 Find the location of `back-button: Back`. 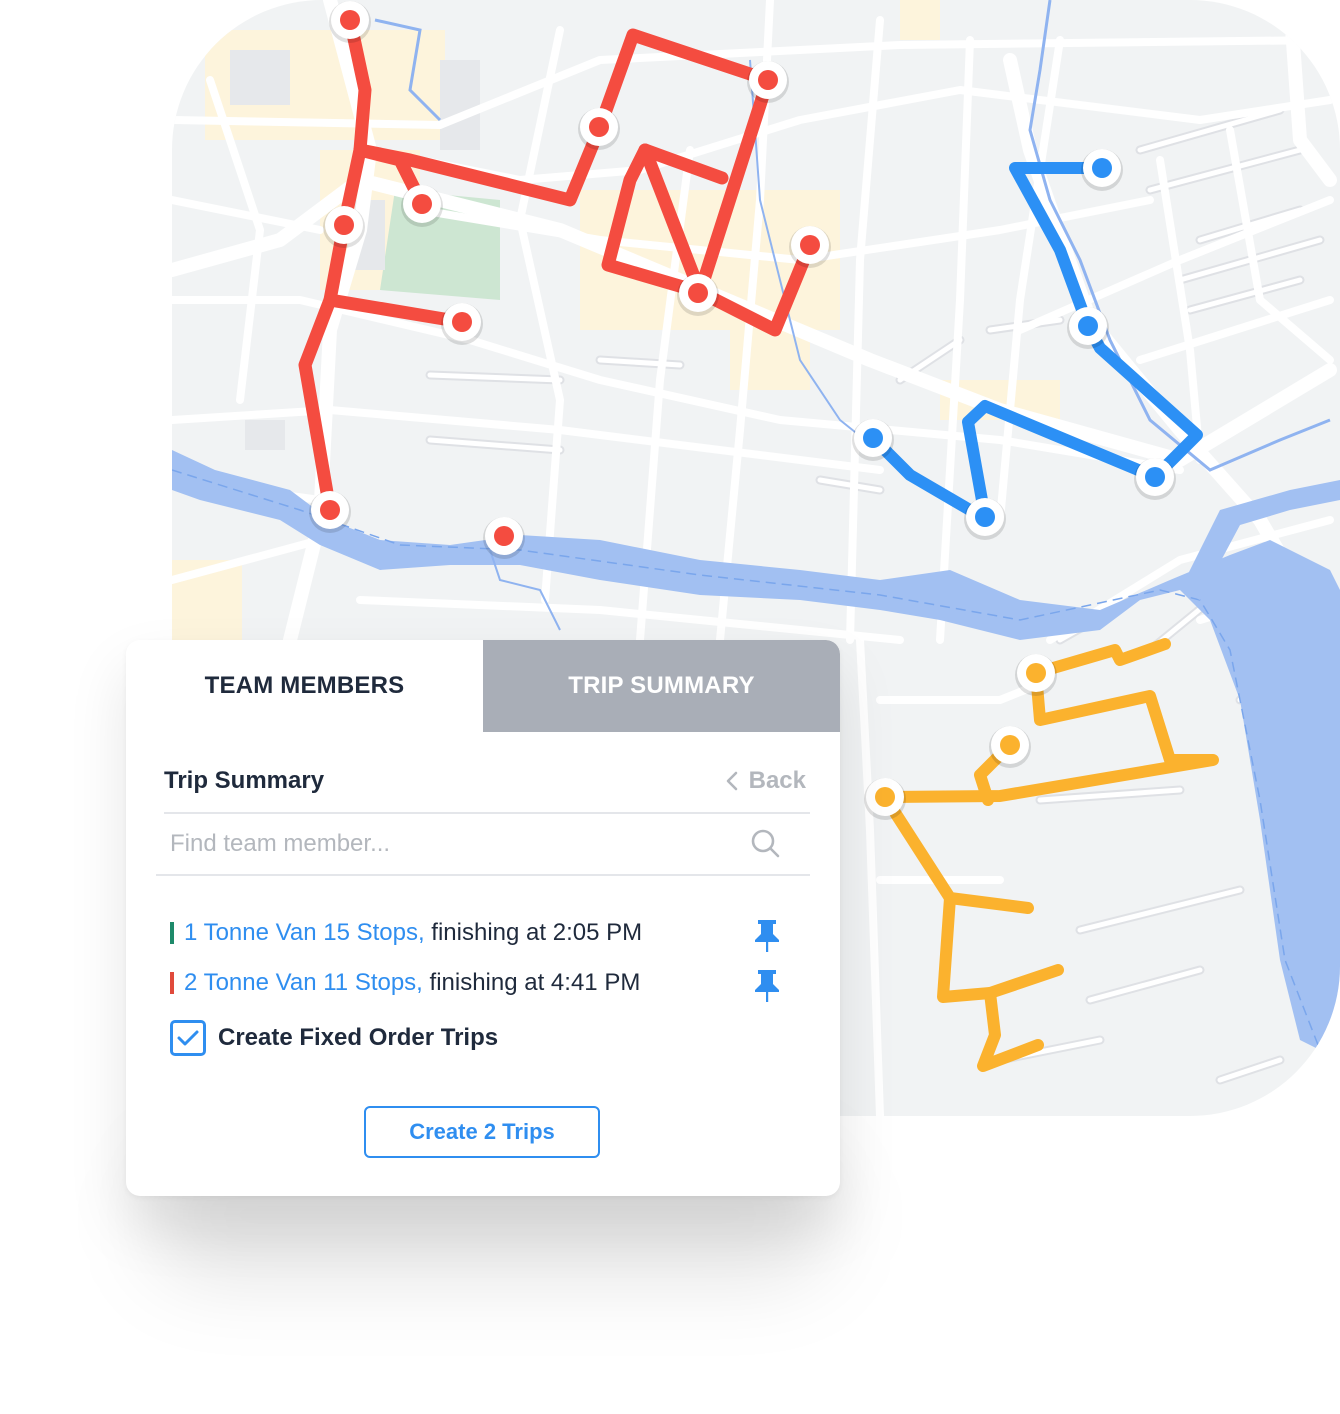

back-button: Back is located at coordinates (765, 781).